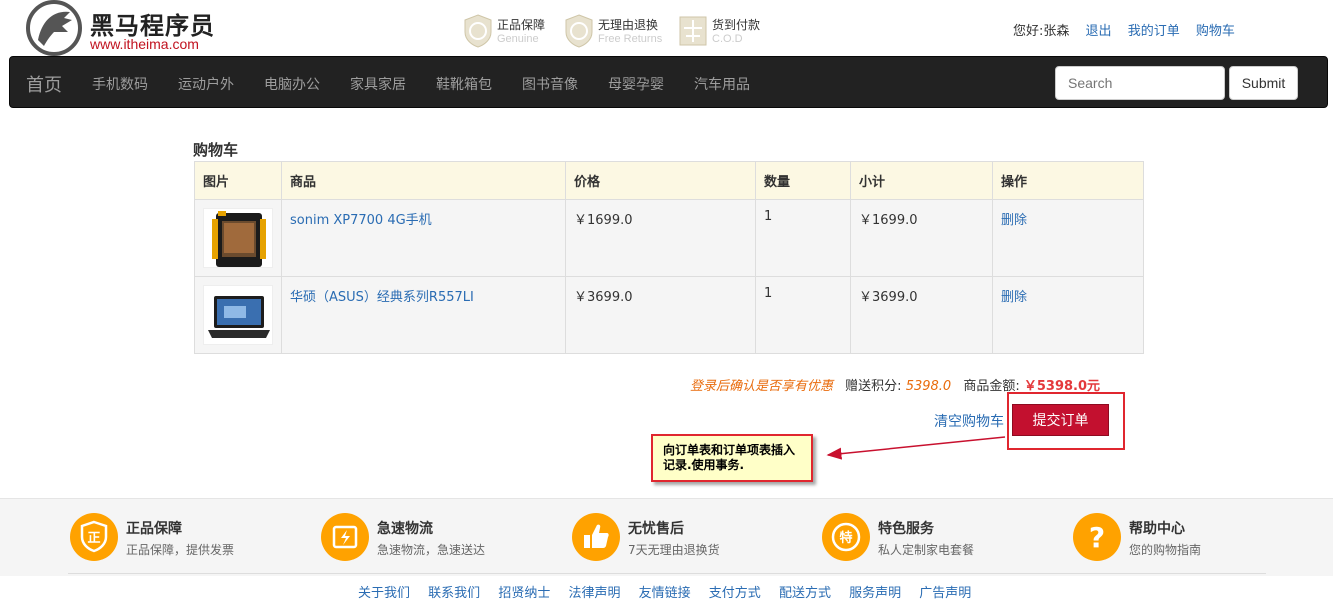 The image size is (1333, 601). I want to click on search-submit-button: Submit, so click(1263, 83).